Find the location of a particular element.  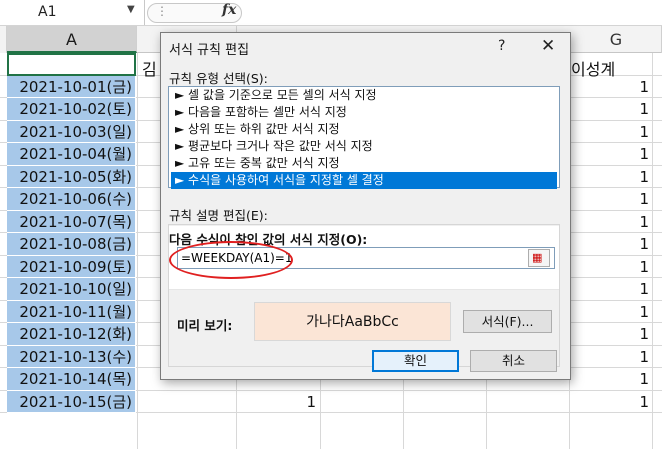

ok-button: 확인 is located at coordinates (415, 361).